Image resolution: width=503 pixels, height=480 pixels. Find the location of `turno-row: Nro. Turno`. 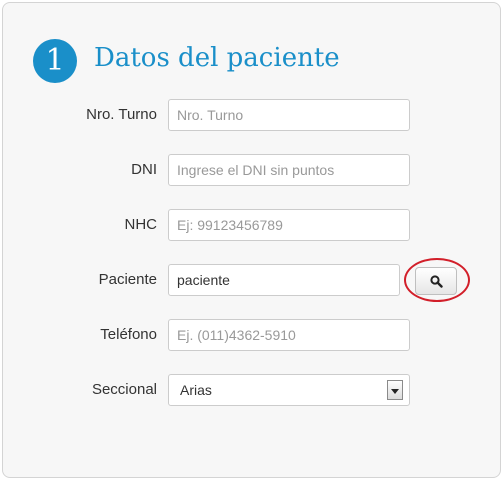

turno-row: Nro. Turno is located at coordinates (251, 115).